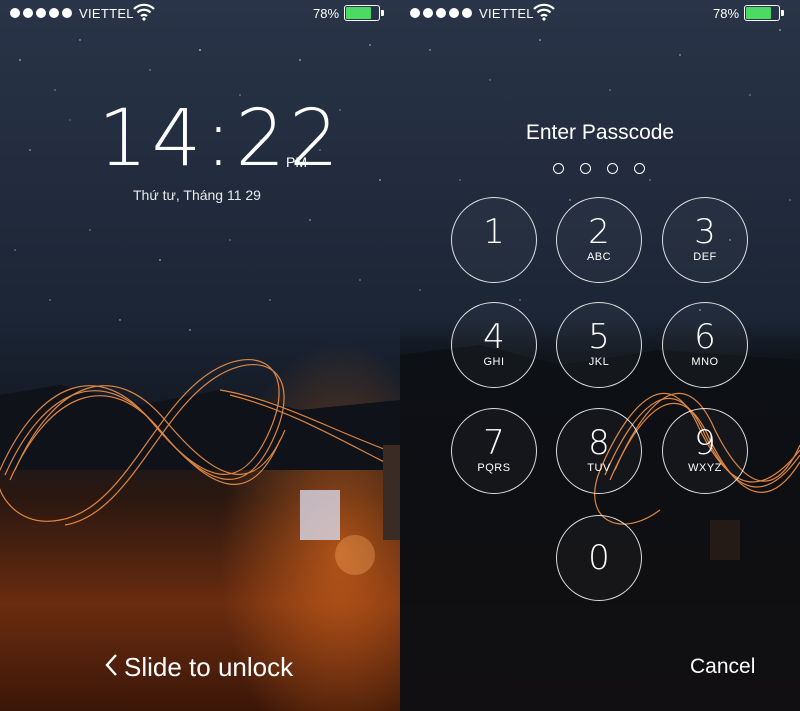  What do you see at coordinates (705, 443) in the screenshot?
I see `key-digit: 9` at bounding box center [705, 443].